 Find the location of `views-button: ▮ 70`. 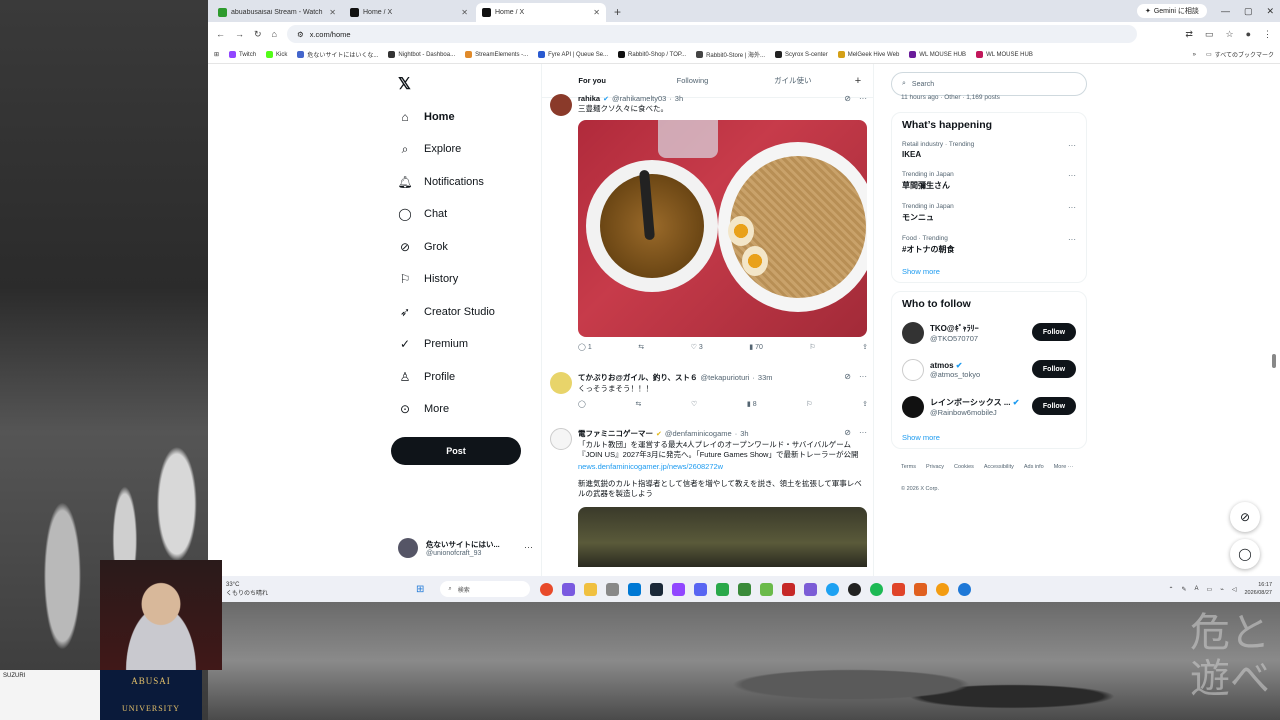

views-button: ▮ 70 is located at coordinates (756, 347).